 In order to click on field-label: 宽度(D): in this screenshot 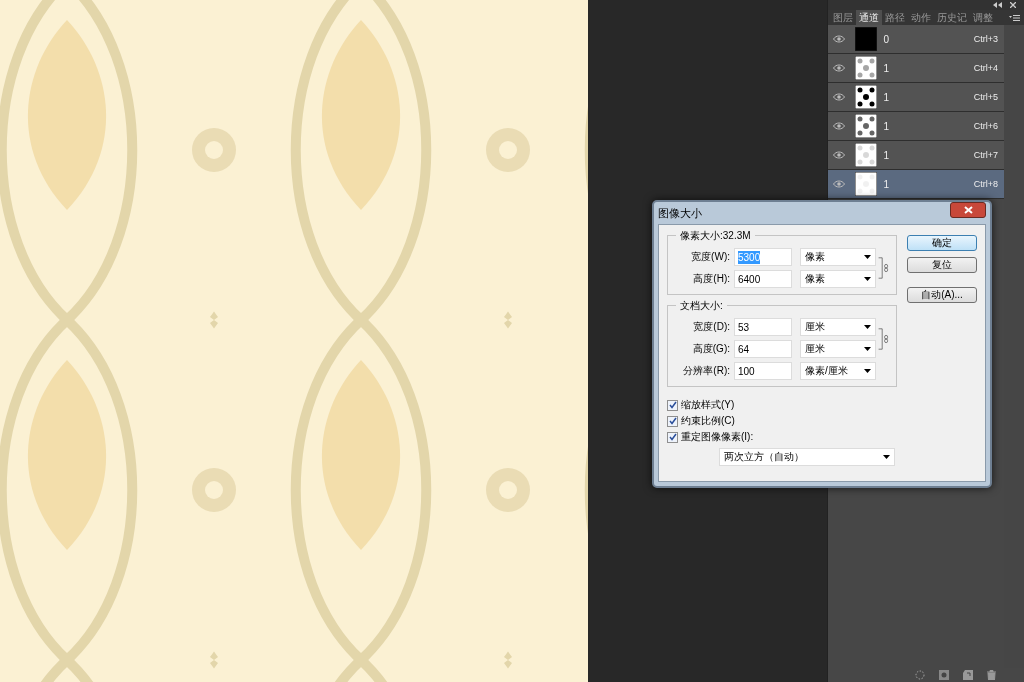, I will do `click(711, 327)`.